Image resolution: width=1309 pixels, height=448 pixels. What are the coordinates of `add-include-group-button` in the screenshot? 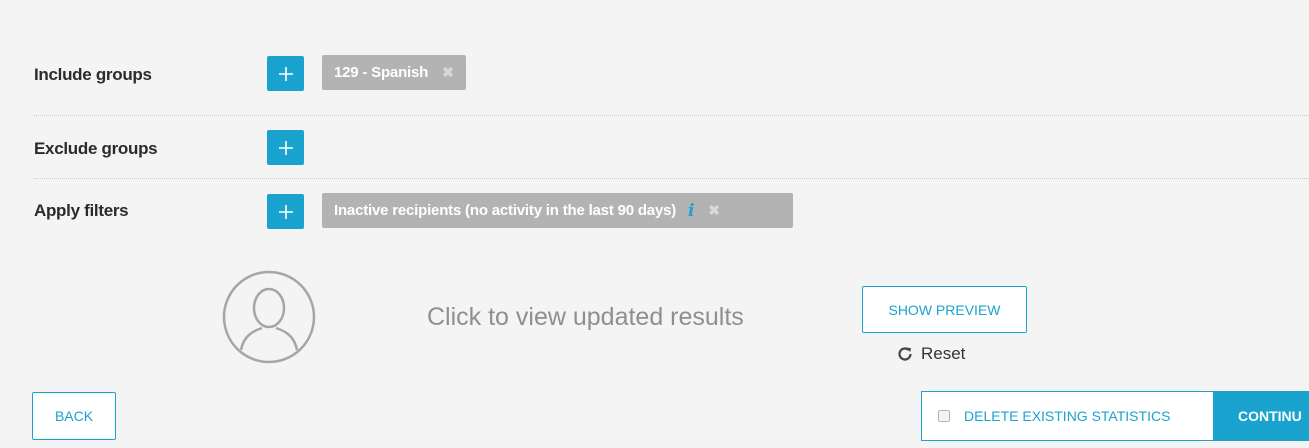 It's located at (285, 73).